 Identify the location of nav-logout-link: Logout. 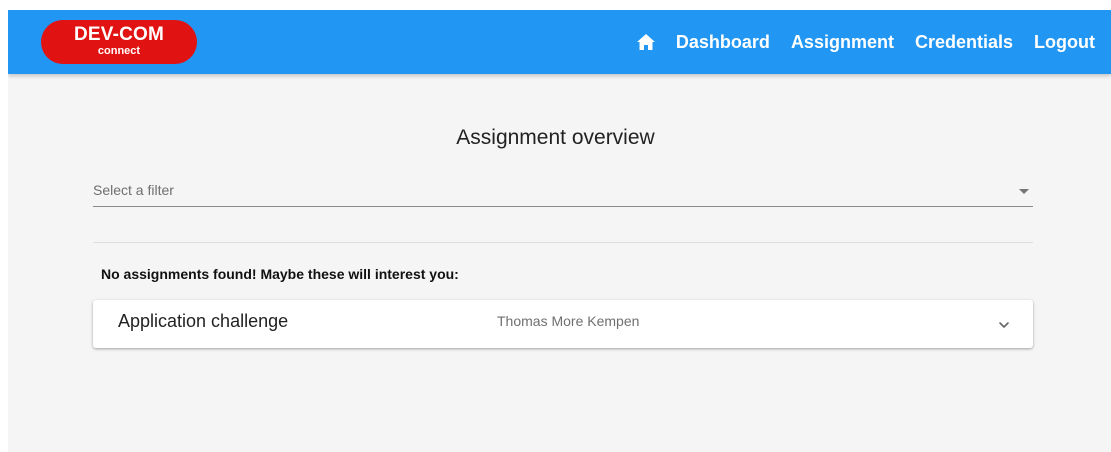
(1064, 42).